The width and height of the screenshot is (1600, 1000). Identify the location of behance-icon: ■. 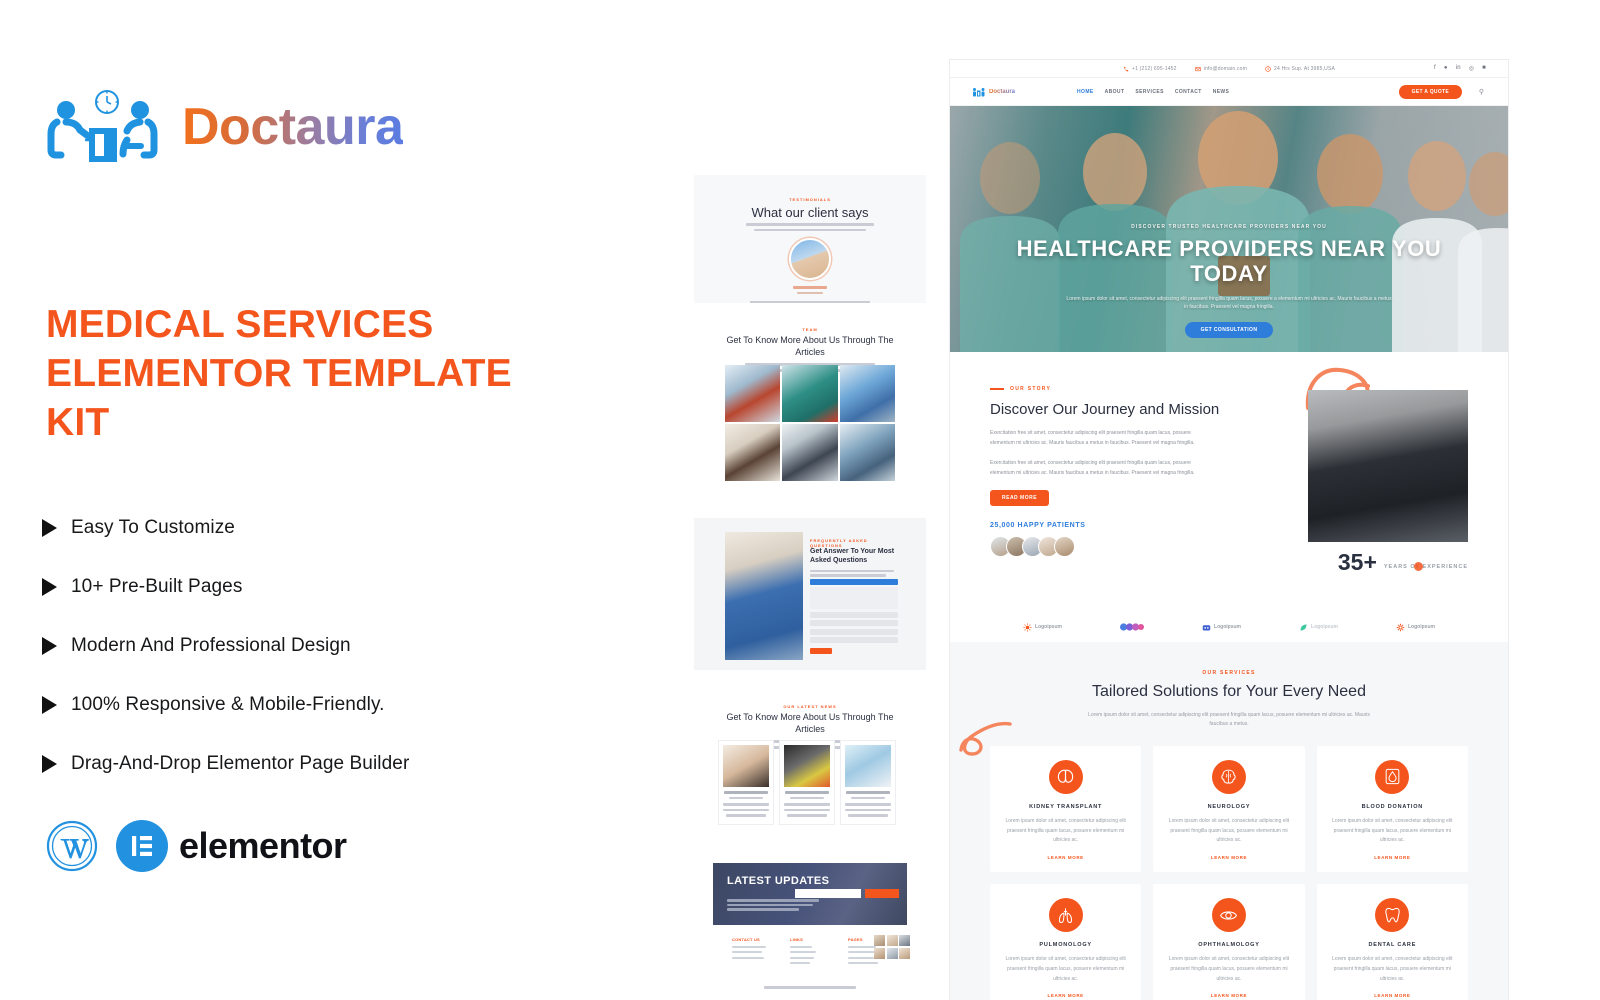
(1484, 68).